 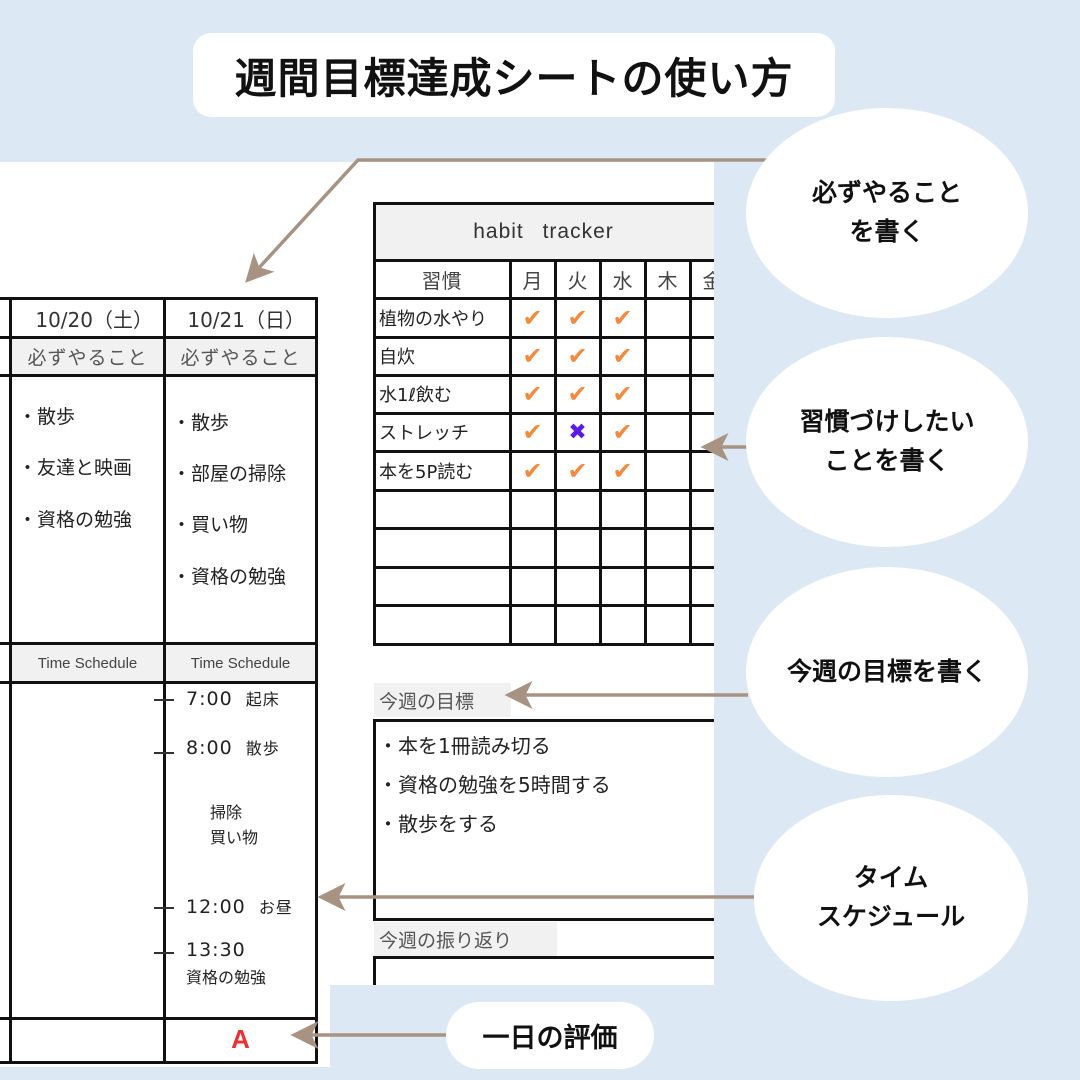 What do you see at coordinates (442, 700) in the screenshot?
I see `weekly-goal-label: 今週の目標` at bounding box center [442, 700].